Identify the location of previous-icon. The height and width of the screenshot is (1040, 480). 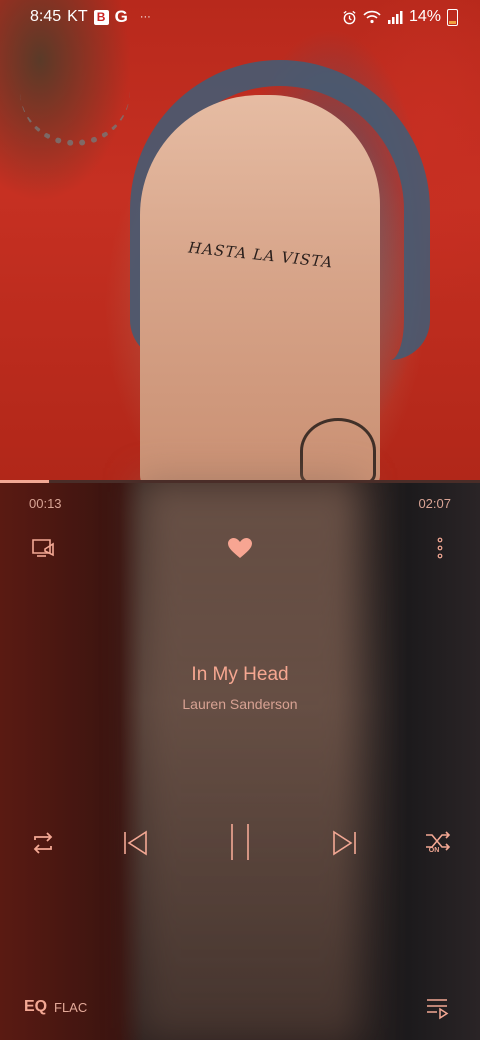
(135, 843).